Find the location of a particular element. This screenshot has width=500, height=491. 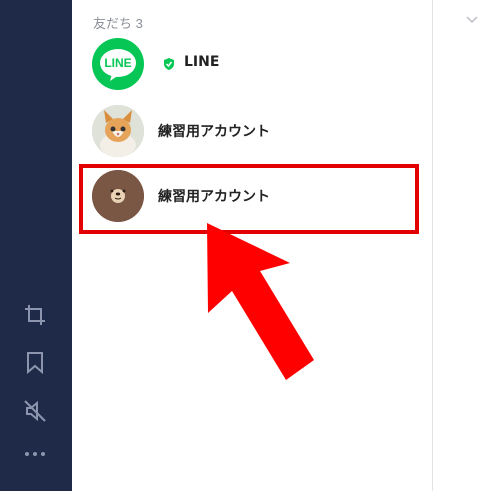

red-arrow-icon is located at coordinates (260, 301).